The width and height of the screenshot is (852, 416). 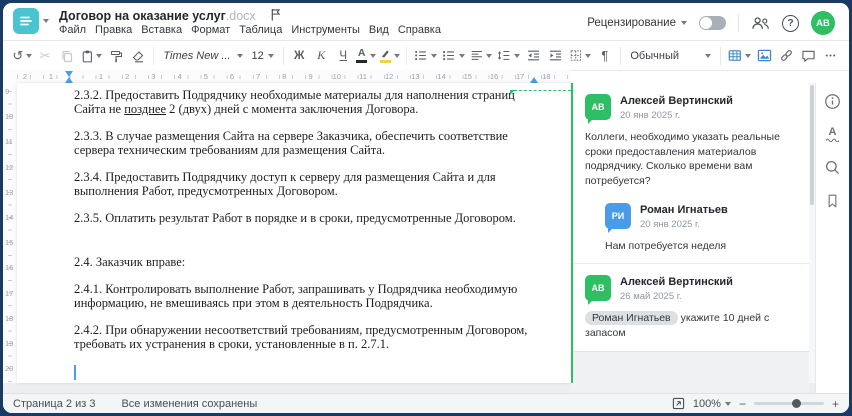 I want to click on help-icon: ?, so click(x=790, y=23).